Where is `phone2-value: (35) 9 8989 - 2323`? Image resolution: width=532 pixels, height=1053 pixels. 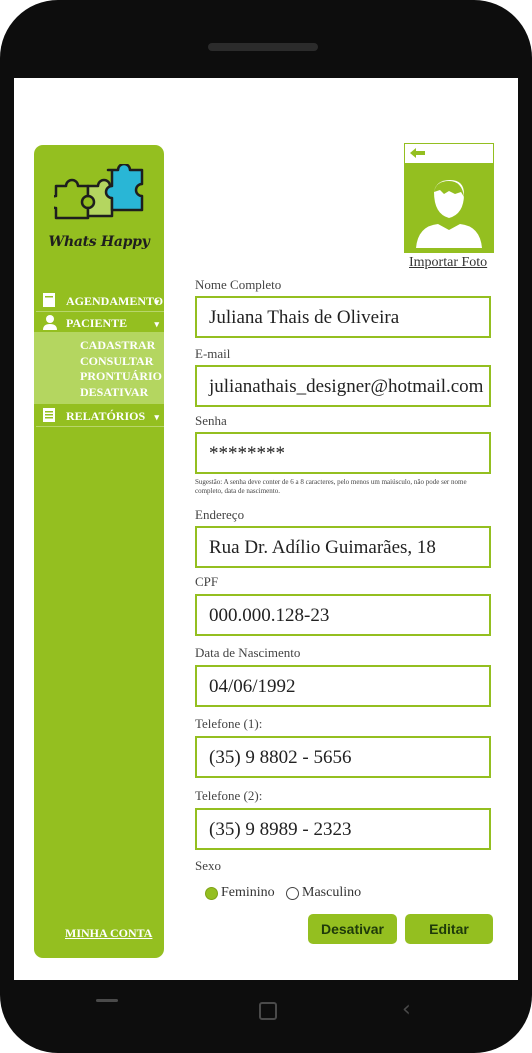
phone2-value: (35) 9 8989 - 2323 is located at coordinates (280, 829).